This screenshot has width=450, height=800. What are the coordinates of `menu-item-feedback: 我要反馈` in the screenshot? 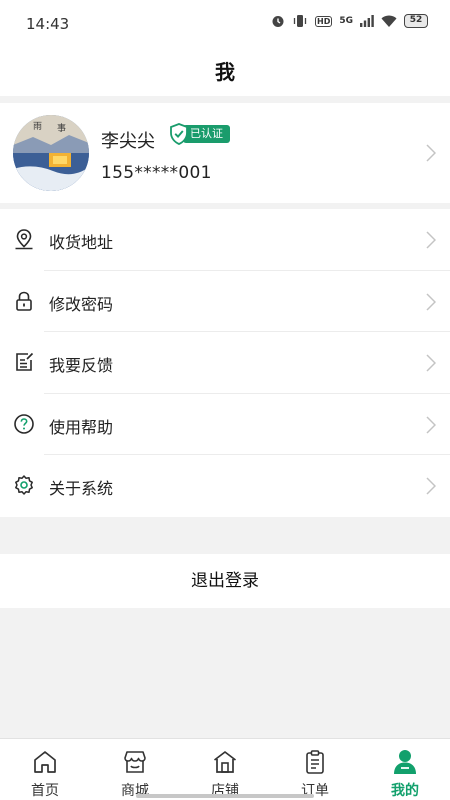 It's located at (225, 363).